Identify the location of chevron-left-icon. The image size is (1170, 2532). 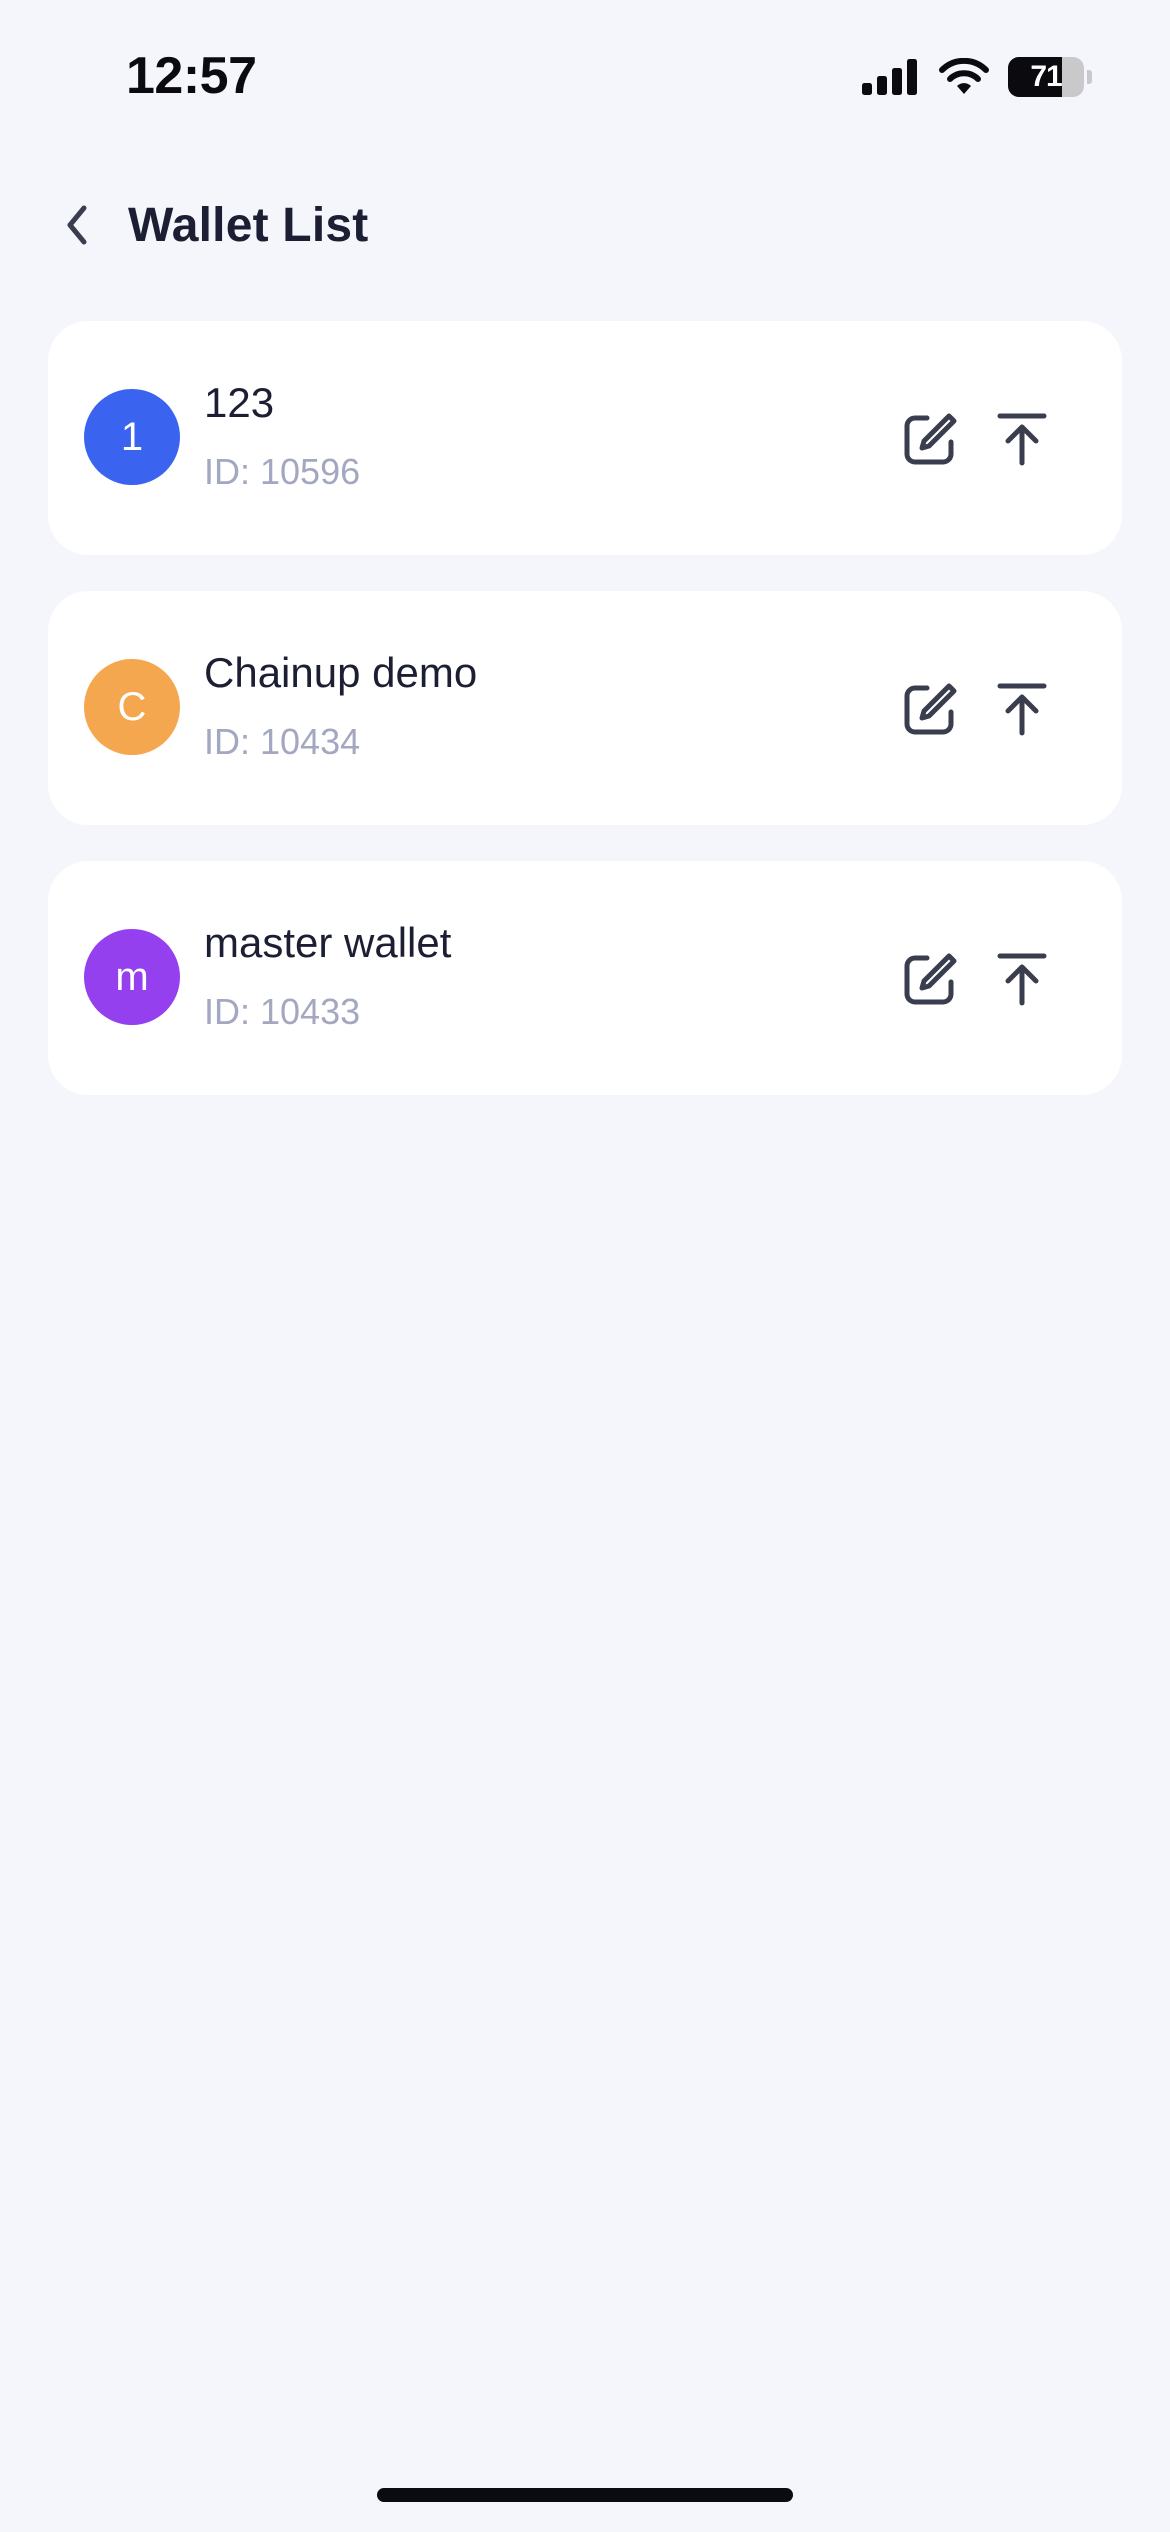
(77, 225).